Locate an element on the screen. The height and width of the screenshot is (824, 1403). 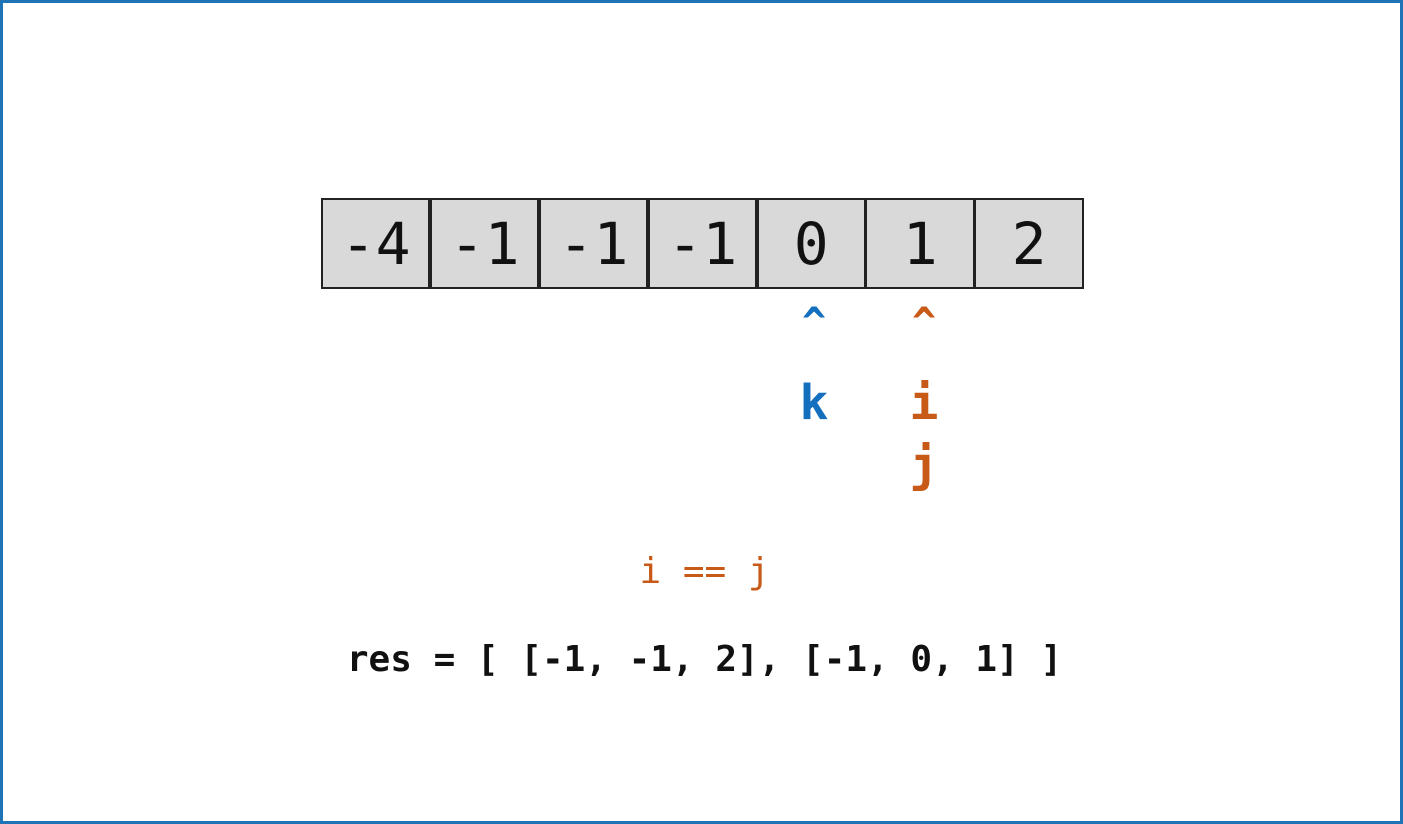
pointer-label-i: i is located at coordinates (924, 403).